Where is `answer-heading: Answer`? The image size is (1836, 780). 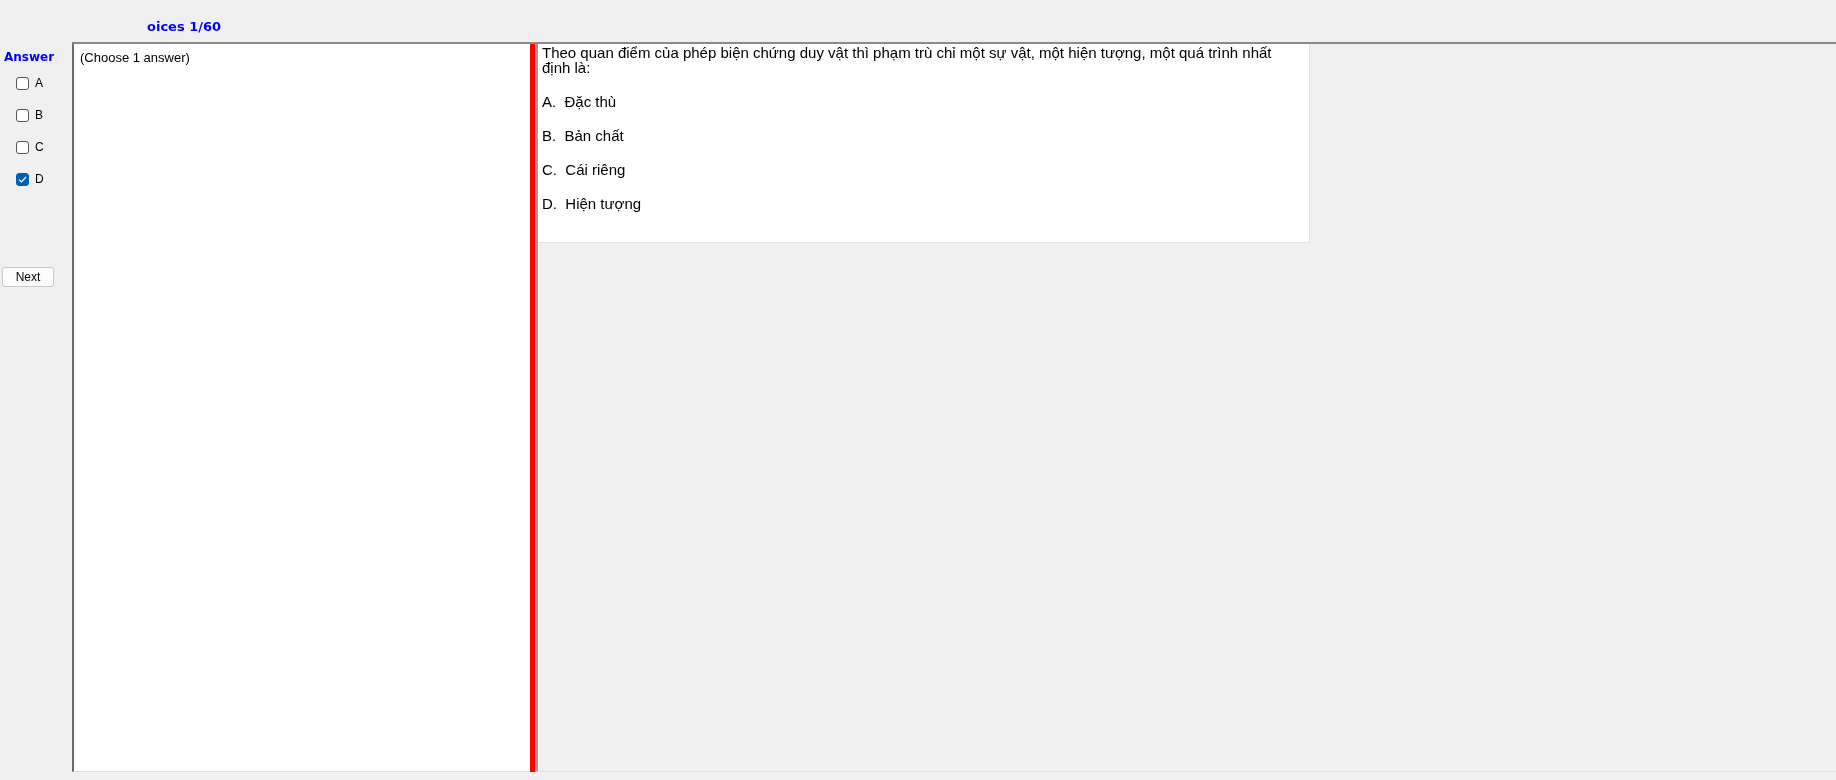
answer-heading: Answer is located at coordinates (29, 57).